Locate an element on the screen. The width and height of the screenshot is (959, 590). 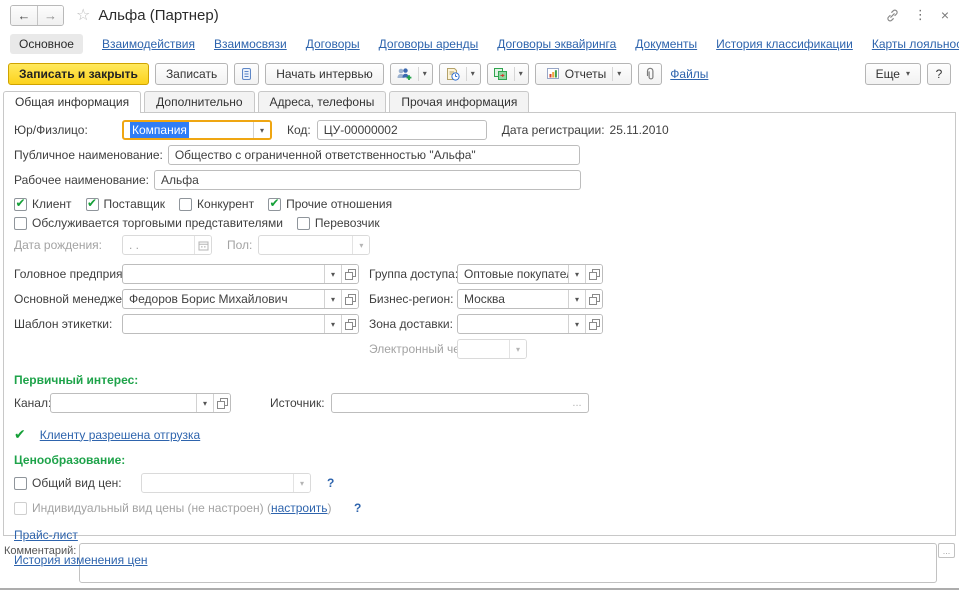
help-button: ? is located at coordinates (939, 73).